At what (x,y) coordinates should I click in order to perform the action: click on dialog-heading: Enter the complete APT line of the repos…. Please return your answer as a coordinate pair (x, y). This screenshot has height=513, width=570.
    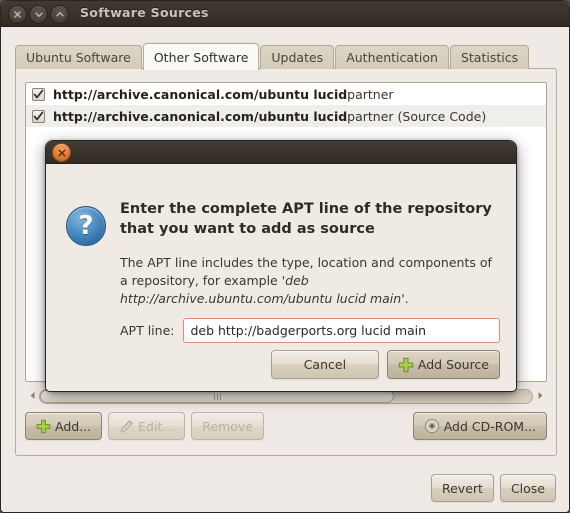
    Looking at the image, I should click on (306, 219).